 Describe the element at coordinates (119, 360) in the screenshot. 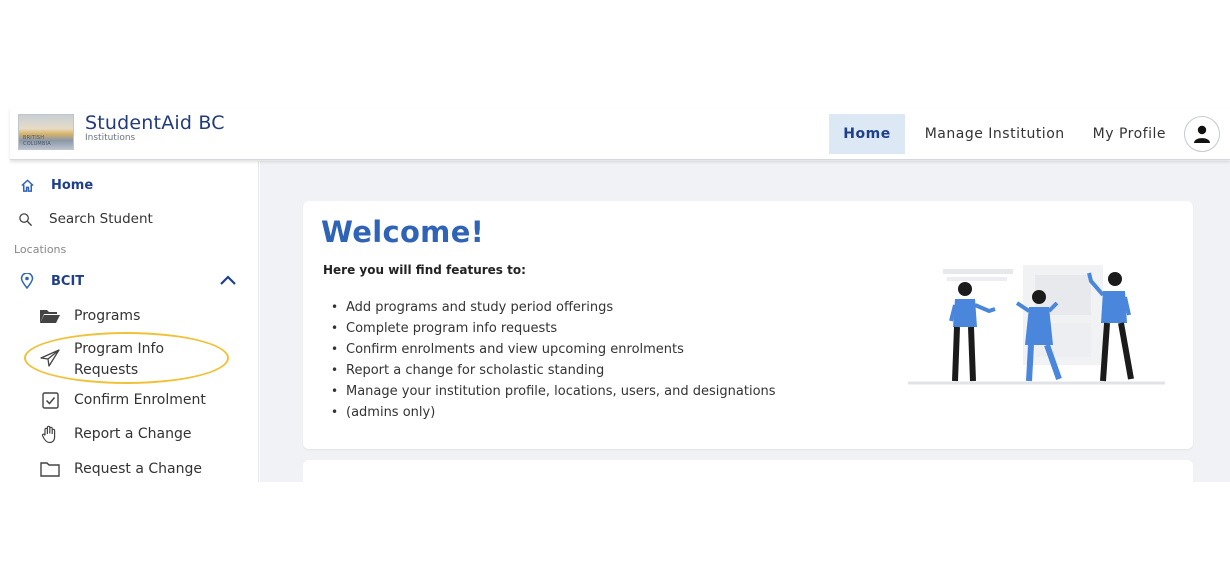

I see `sidebar-program-info-label: Program Info Requests` at that location.